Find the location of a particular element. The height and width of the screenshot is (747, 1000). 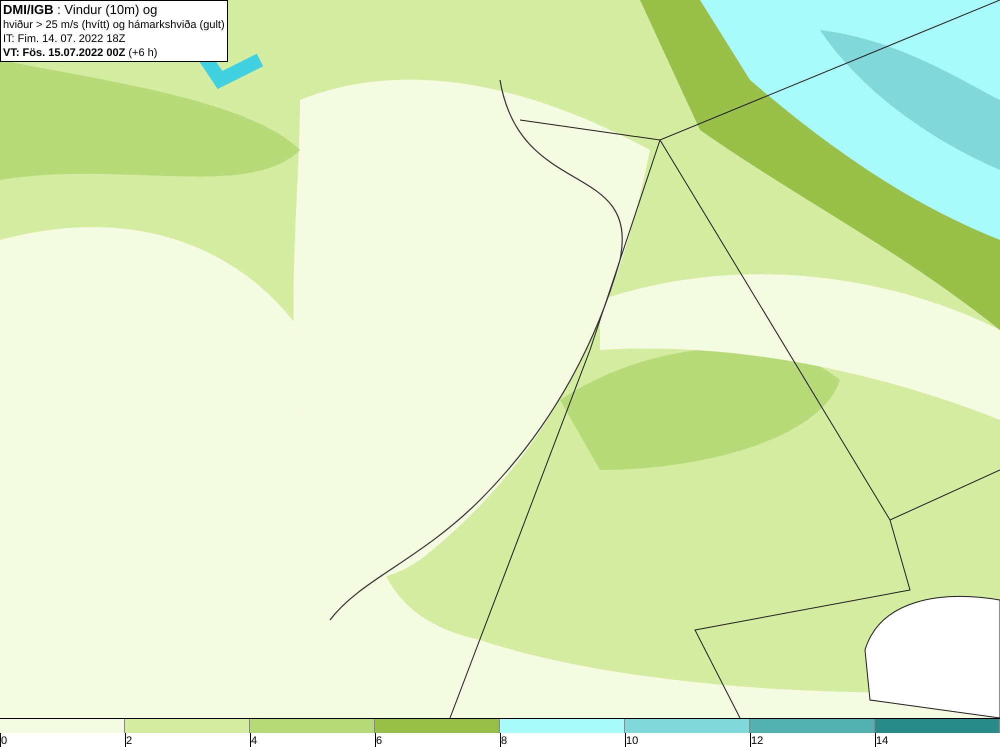

map-subtitle: IT: Fim. 14. 07. 2022 18Z is located at coordinates (64, 39).